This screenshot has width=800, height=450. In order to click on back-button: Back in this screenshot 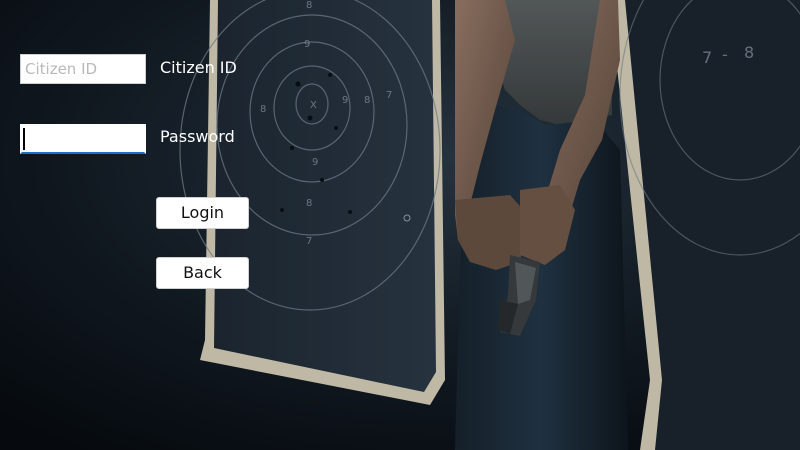, I will do `click(202, 273)`.